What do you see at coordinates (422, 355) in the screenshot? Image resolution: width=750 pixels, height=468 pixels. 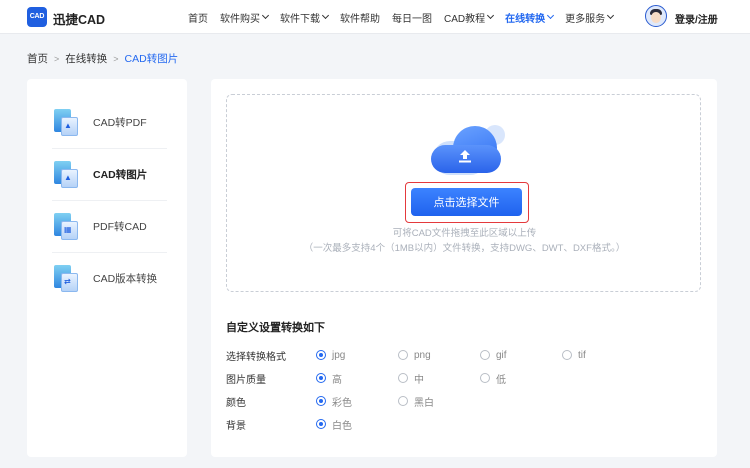 I see `radio-option-label: png` at bounding box center [422, 355].